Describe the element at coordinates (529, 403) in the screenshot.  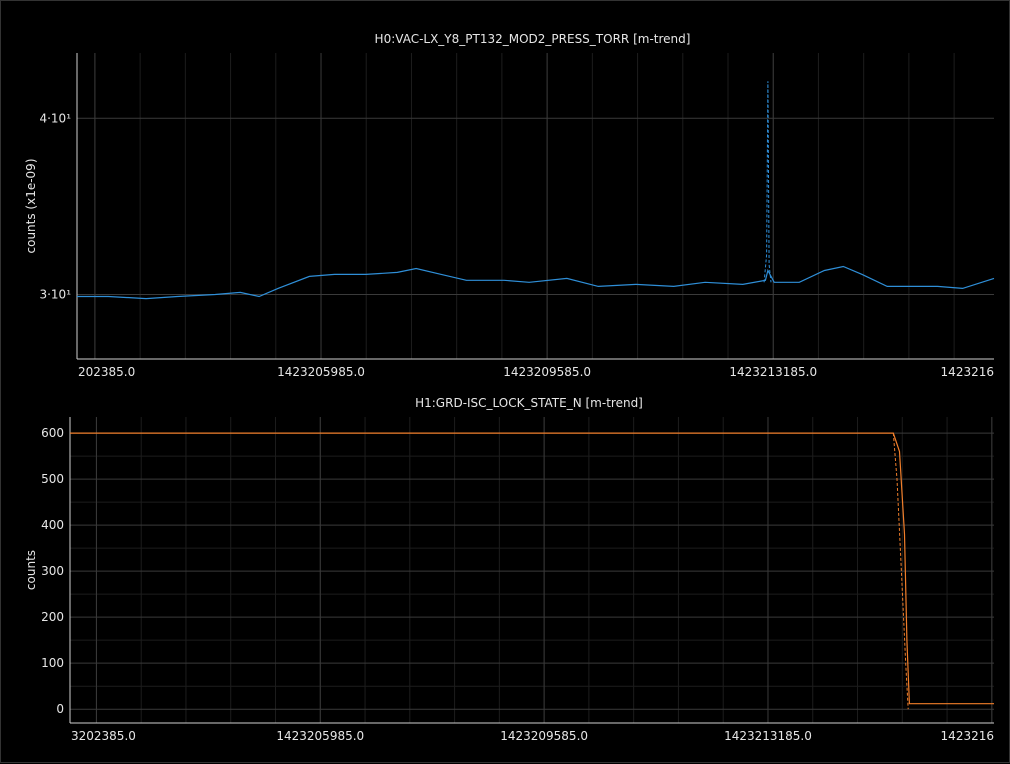
I see `chart-title: H1:GRD-ISC_LOCK_STATE_N [m-trend]` at that location.